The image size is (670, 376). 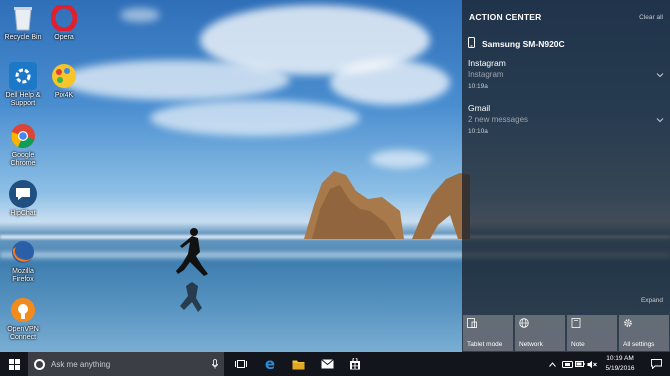 What do you see at coordinates (387, 205) in the screenshot?
I see `wallpaper-rock-arch` at bounding box center [387, 205].